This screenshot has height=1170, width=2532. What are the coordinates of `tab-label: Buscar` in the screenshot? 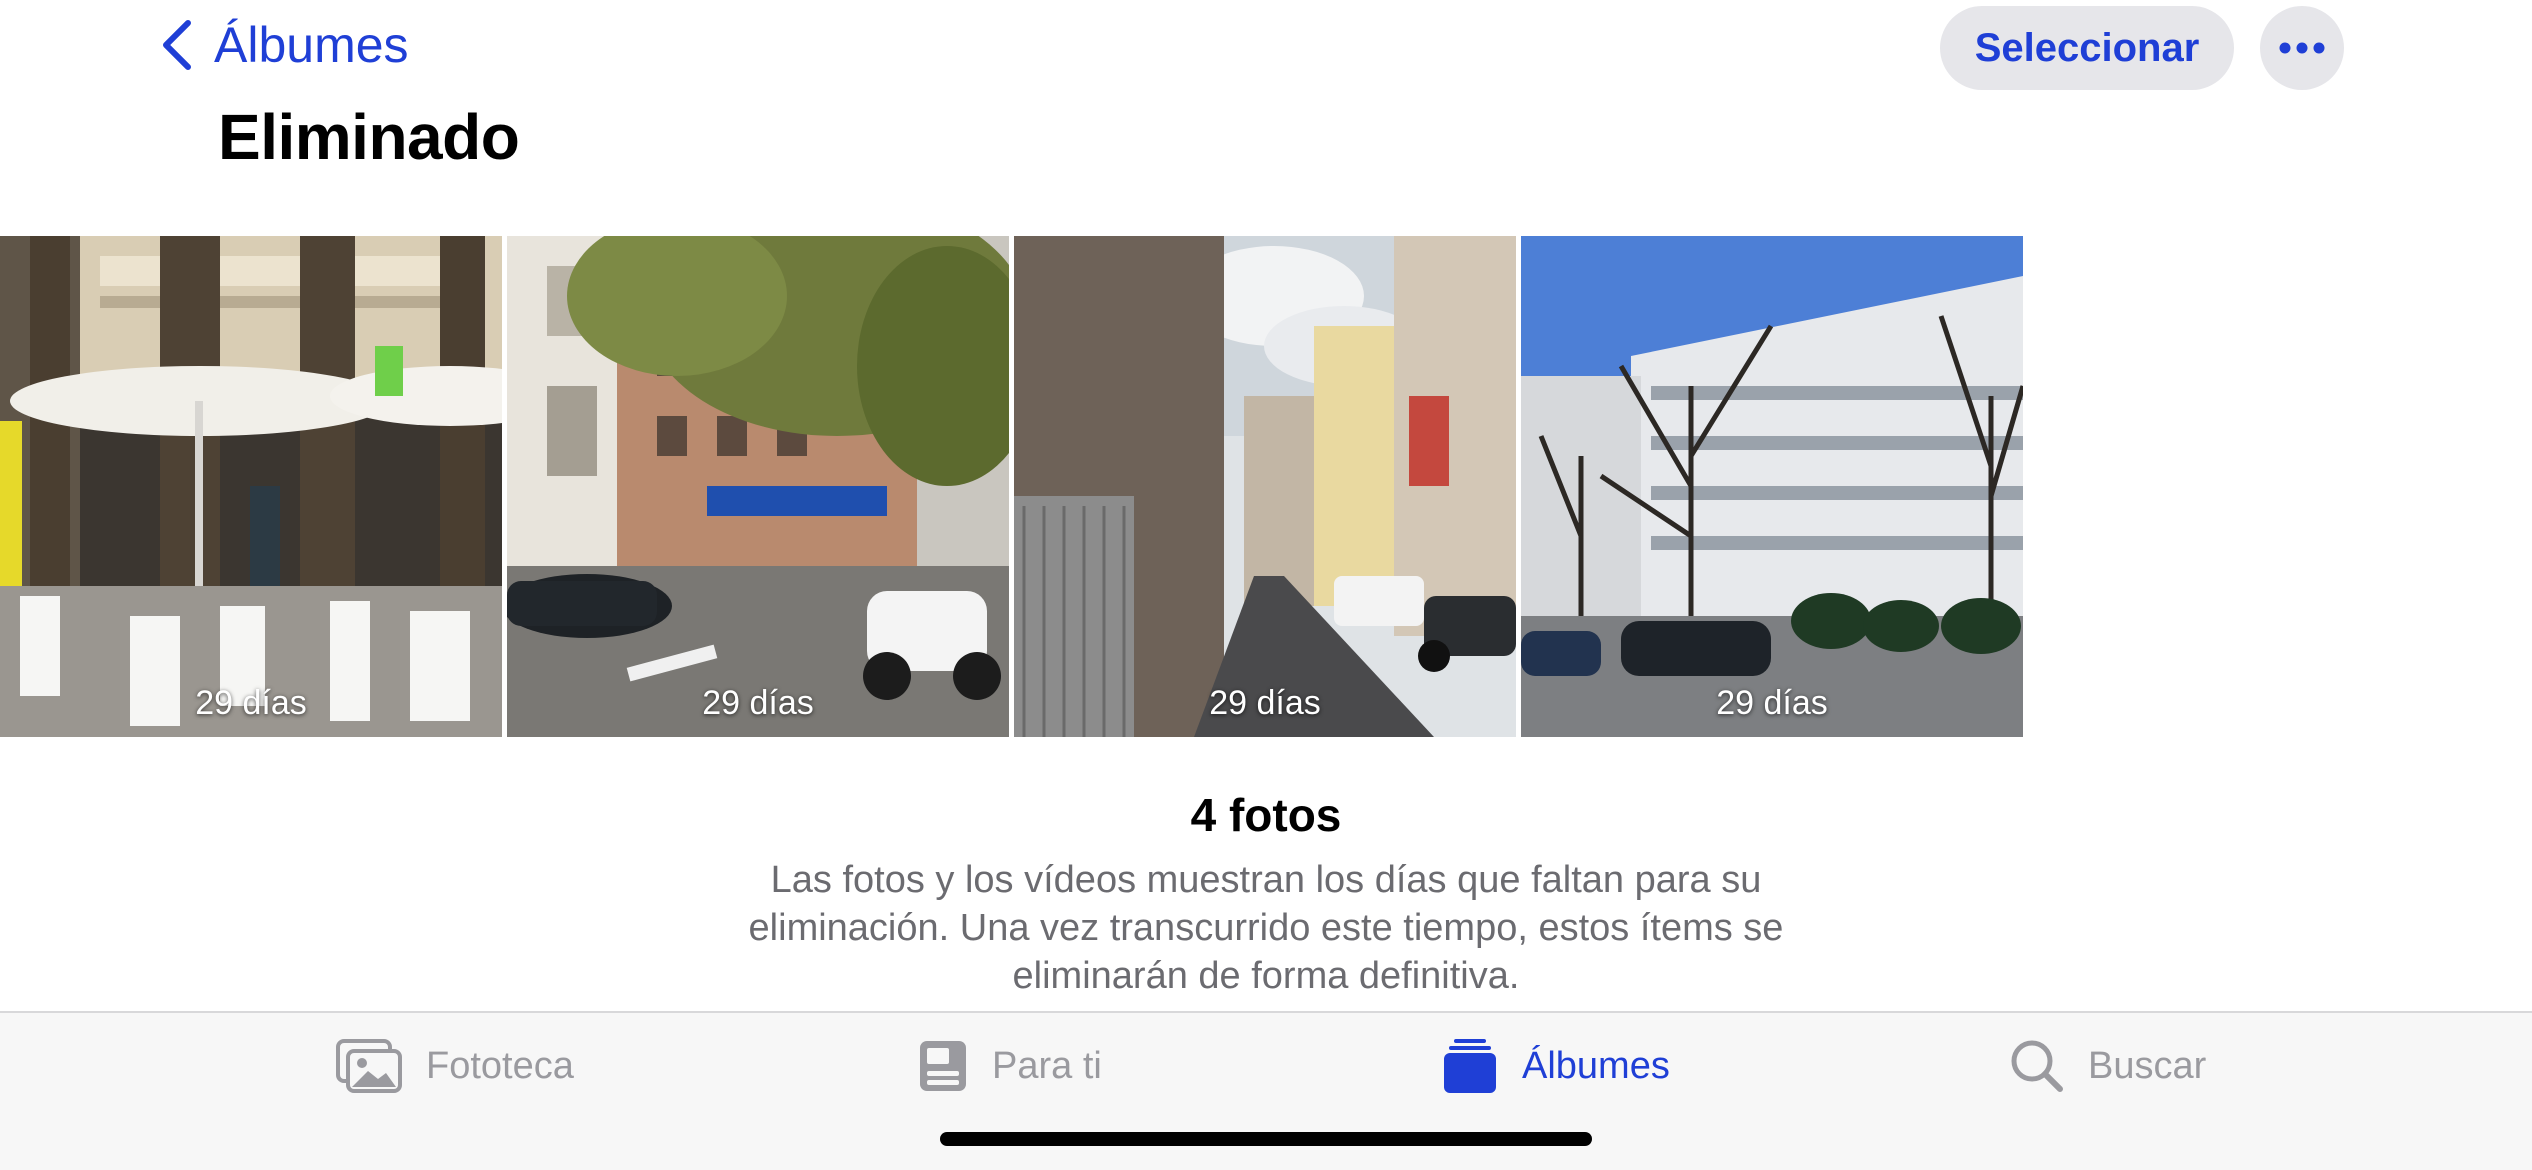 It's located at (2147, 1065).